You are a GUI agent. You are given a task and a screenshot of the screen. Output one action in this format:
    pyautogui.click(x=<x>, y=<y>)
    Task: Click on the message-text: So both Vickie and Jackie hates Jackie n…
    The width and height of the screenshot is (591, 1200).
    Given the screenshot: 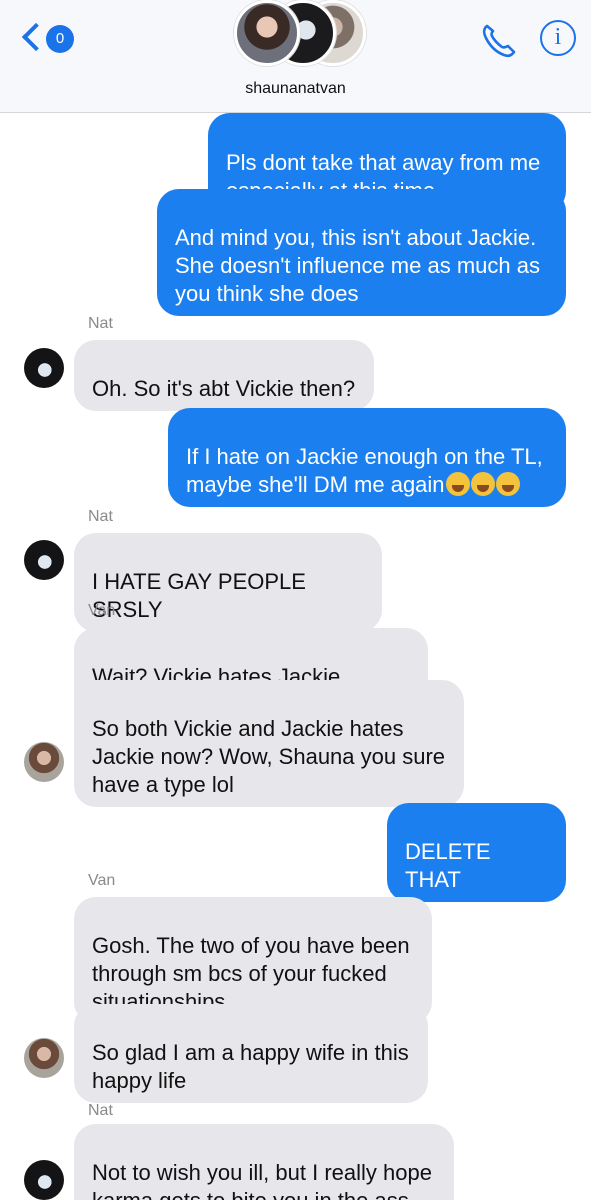 What is the action you would take?
    pyautogui.click(x=269, y=756)
    